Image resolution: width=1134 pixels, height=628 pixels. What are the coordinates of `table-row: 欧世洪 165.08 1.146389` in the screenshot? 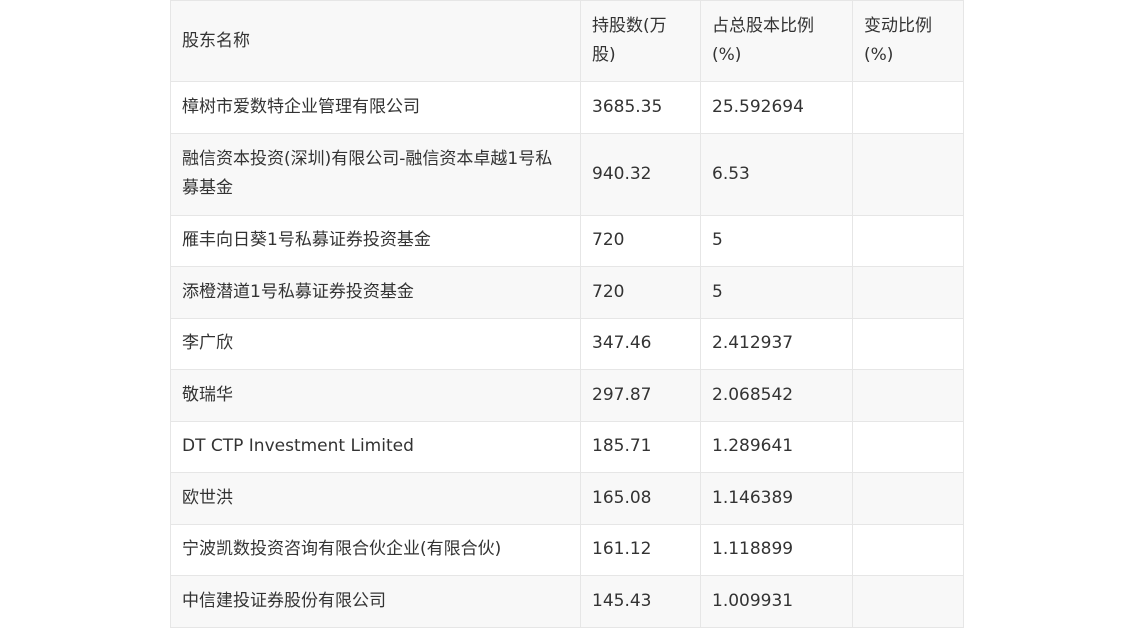 It's located at (567, 498).